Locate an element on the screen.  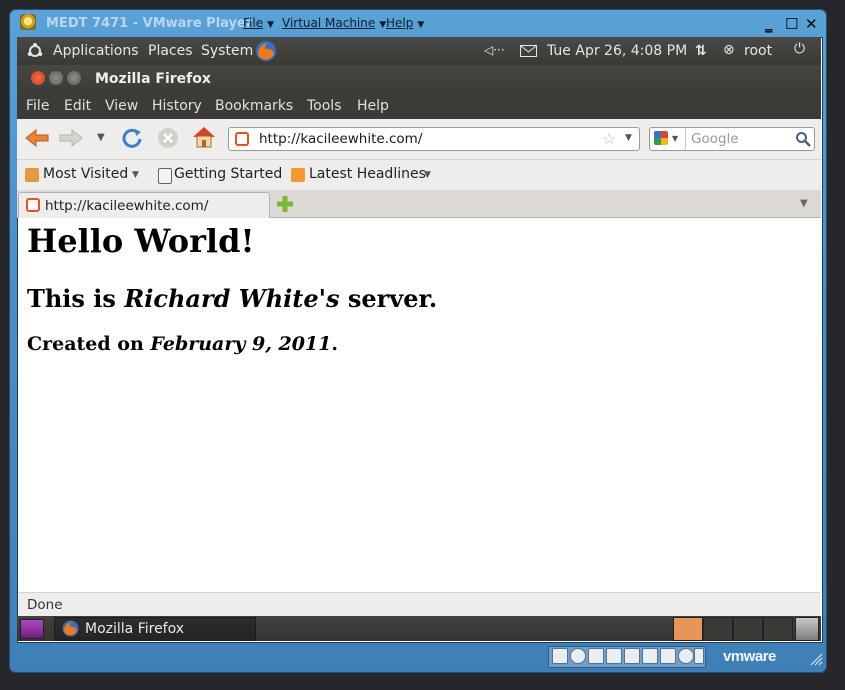
bookmark-most-visited: Most Visited is located at coordinates (85, 174).